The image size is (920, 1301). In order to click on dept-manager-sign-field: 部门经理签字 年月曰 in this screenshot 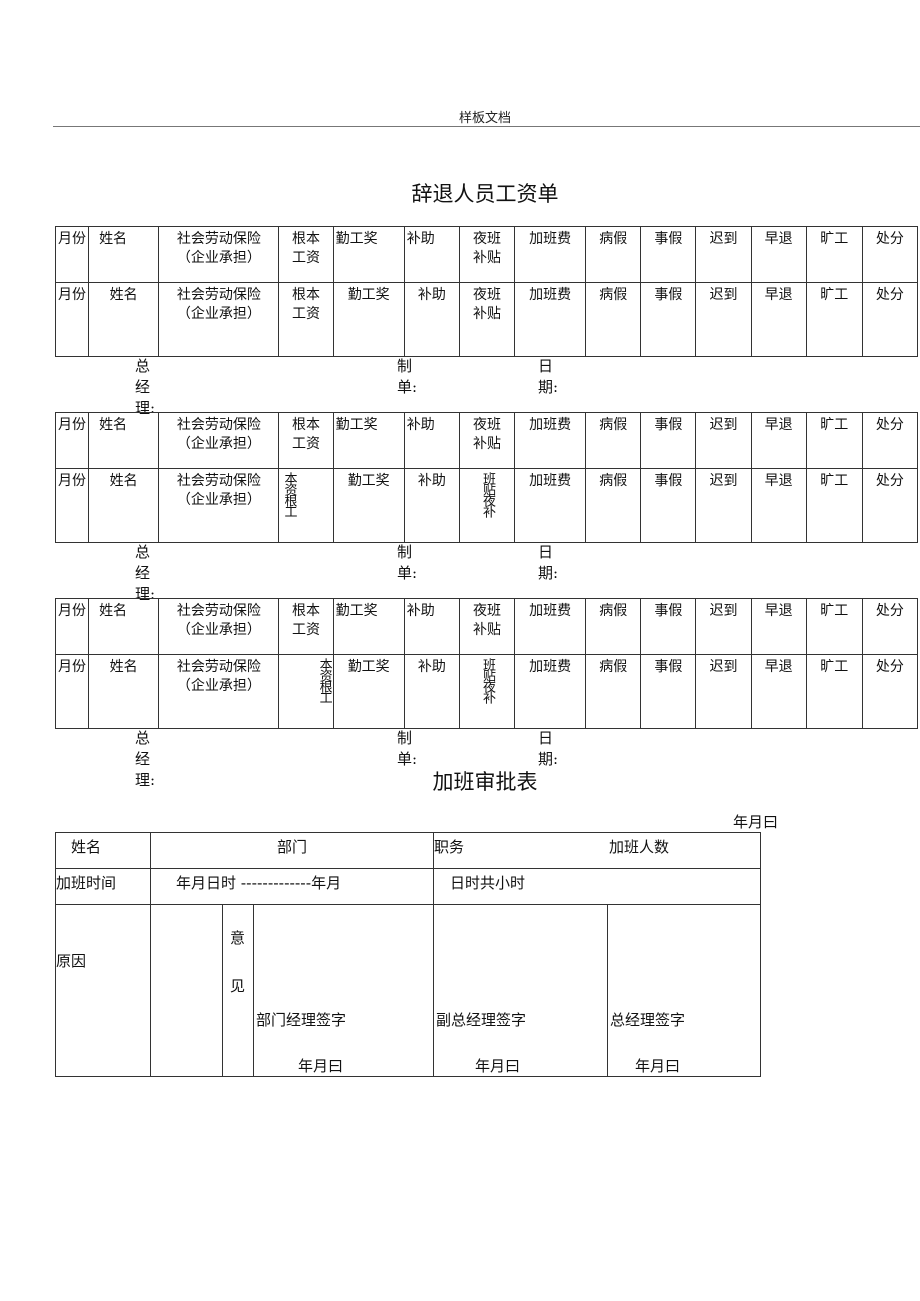, I will do `click(343, 990)`.